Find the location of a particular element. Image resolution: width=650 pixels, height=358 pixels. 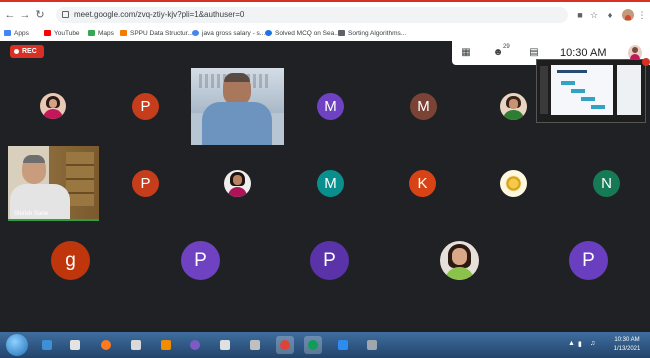

menu-icon: ⋮ is located at coordinates (642, 15).